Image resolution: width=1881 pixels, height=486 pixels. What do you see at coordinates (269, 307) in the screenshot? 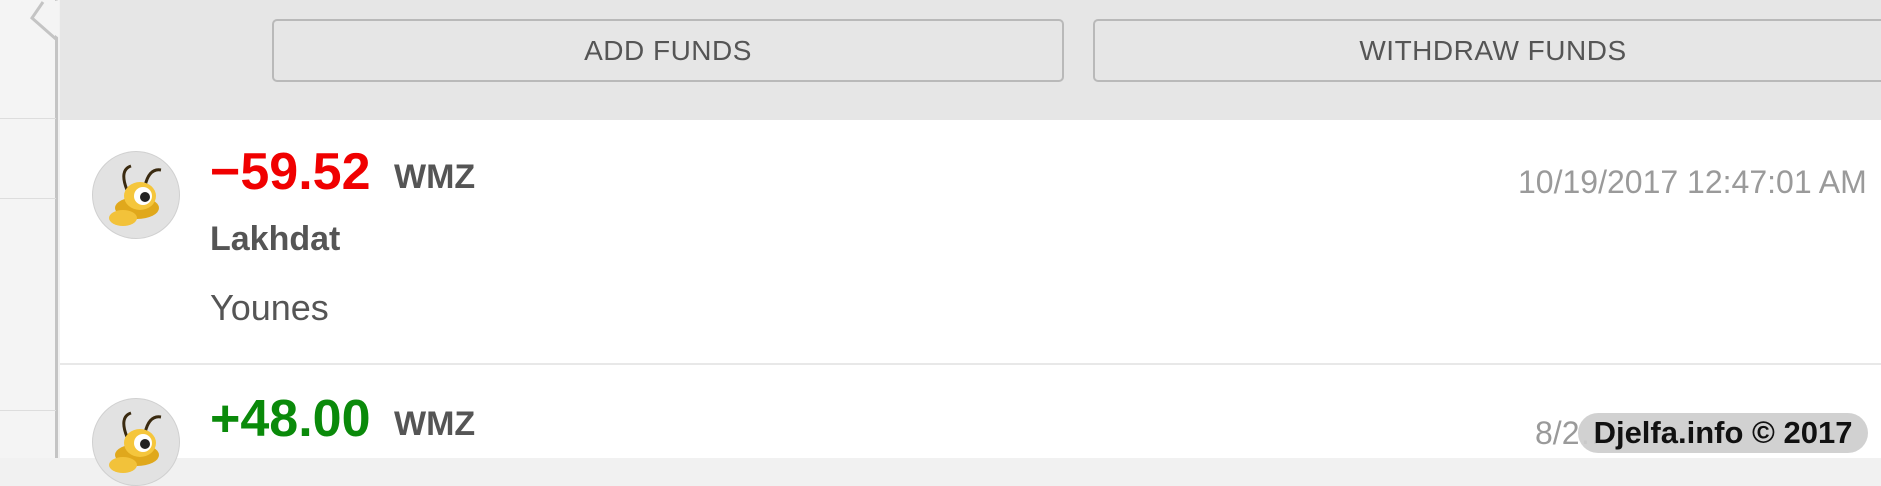
I see `transaction-description: Younes` at bounding box center [269, 307].